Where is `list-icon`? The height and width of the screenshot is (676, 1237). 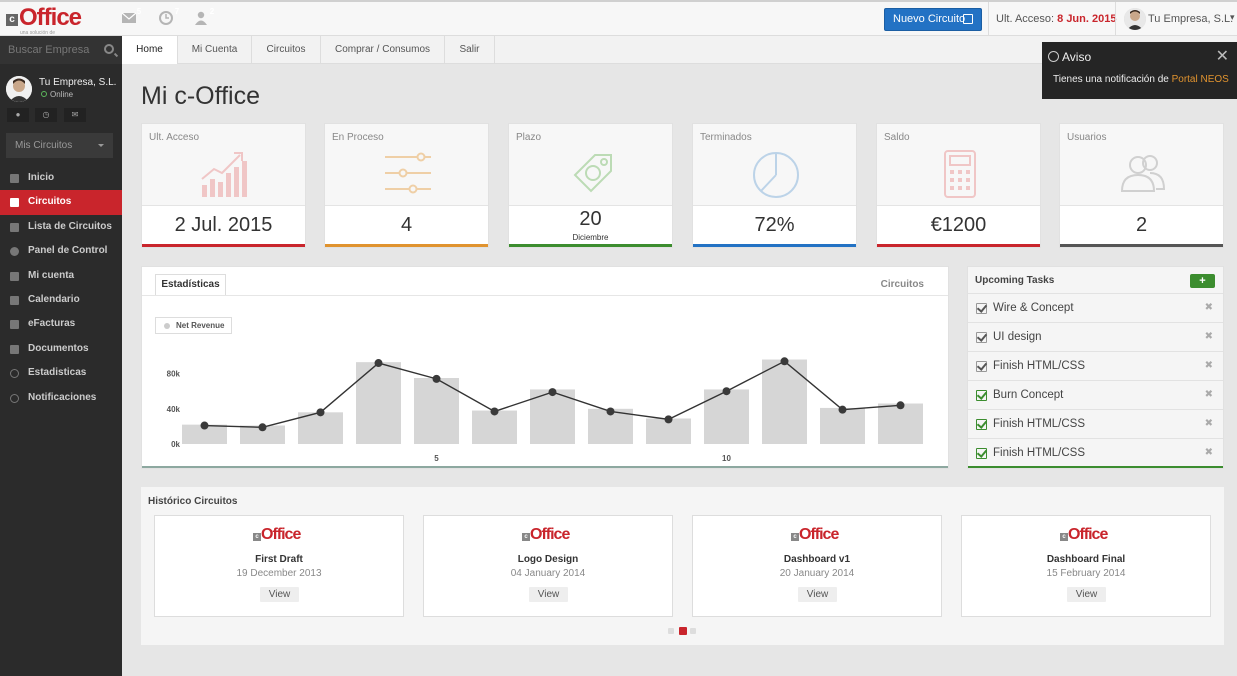 list-icon is located at coordinates (14, 227).